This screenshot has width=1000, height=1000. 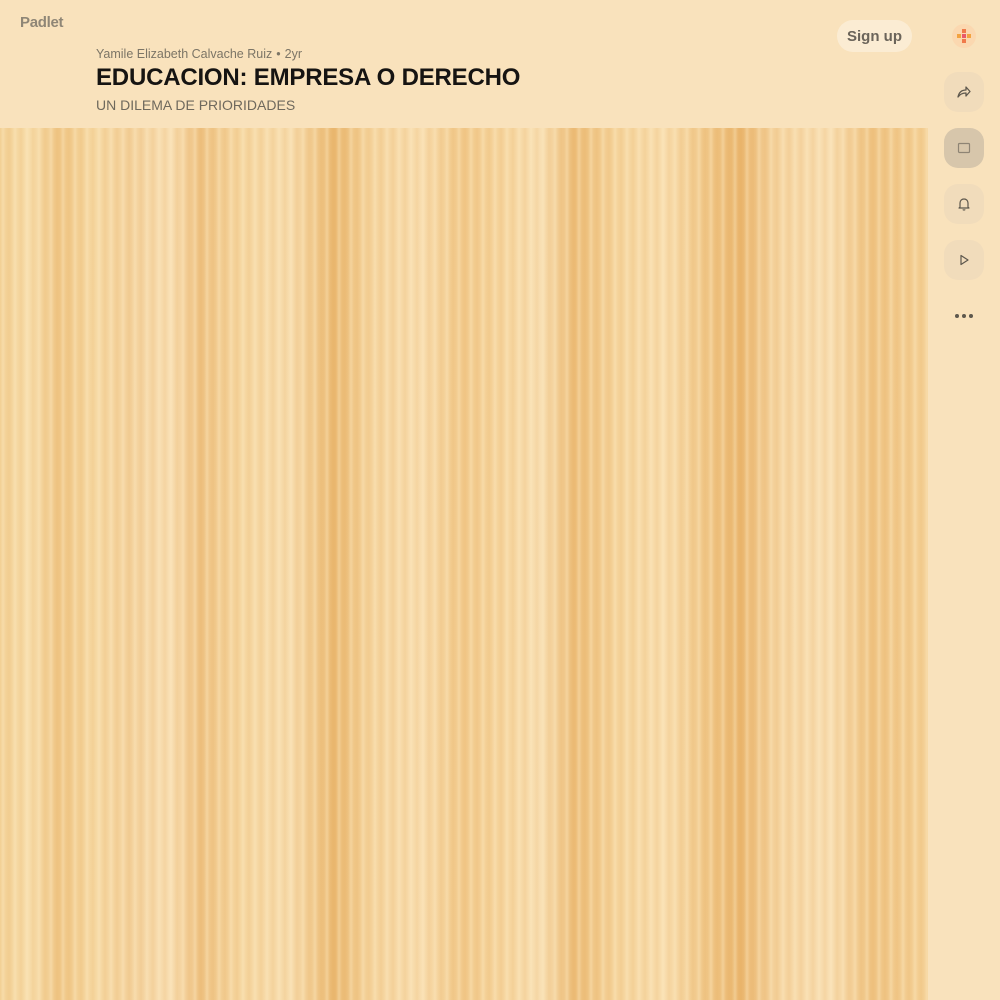 I want to click on padlet-flower-icon, so click(x=964, y=36).